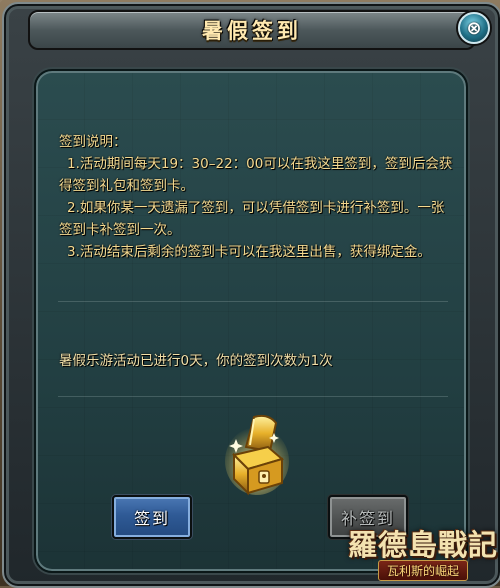  I want to click on title-bar: 暑假签到, so click(252, 30).